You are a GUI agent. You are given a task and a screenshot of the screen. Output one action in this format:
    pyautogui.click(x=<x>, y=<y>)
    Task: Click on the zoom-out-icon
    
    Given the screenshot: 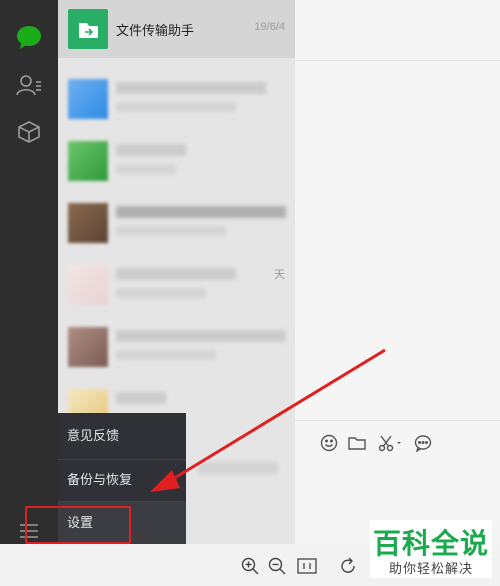 What is the action you would take?
    pyautogui.click(x=277, y=566)
    